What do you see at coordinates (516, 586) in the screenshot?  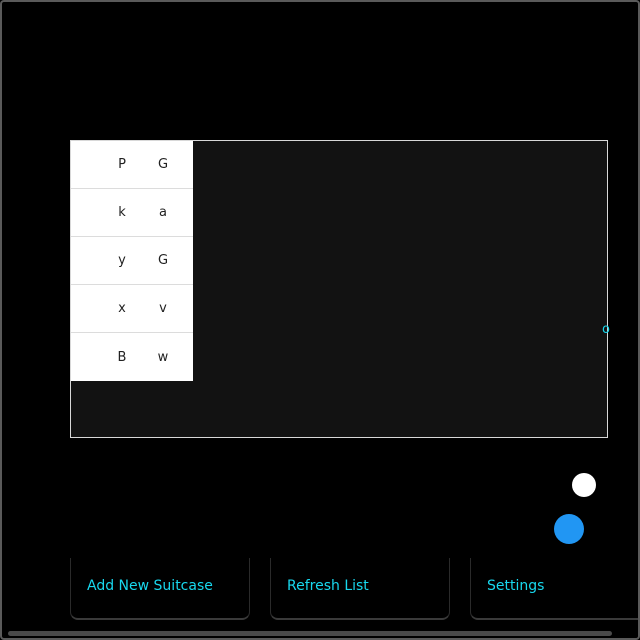 I see `settings-label: Settings` at bounding box center [516, 586].